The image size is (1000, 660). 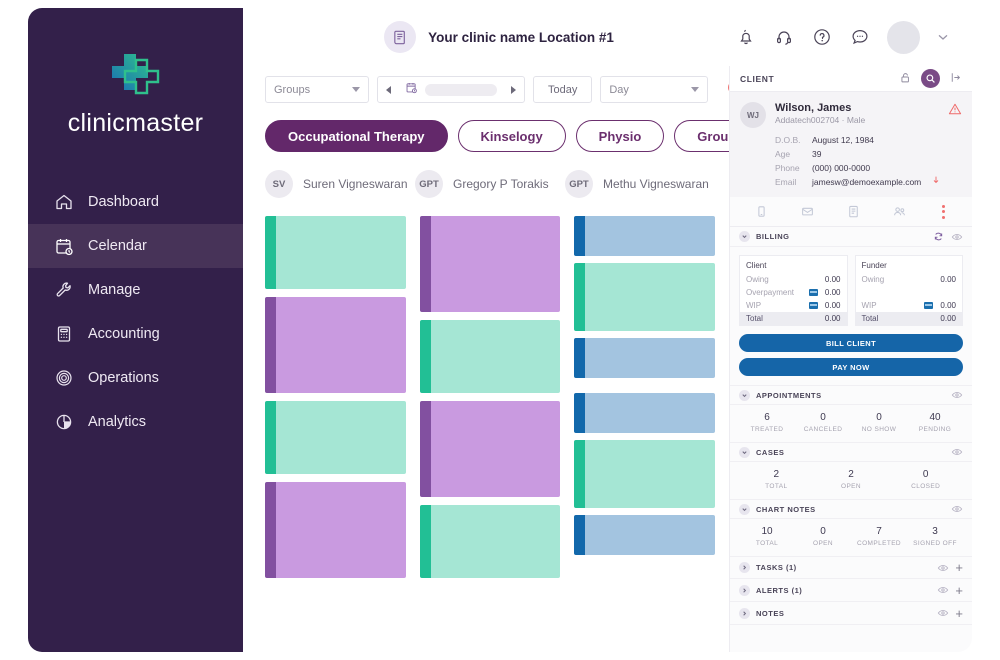 What do you see at coordinates (936, 182) in the screenshot?
I see `send-email-icon` at bounding box center [936, 182].